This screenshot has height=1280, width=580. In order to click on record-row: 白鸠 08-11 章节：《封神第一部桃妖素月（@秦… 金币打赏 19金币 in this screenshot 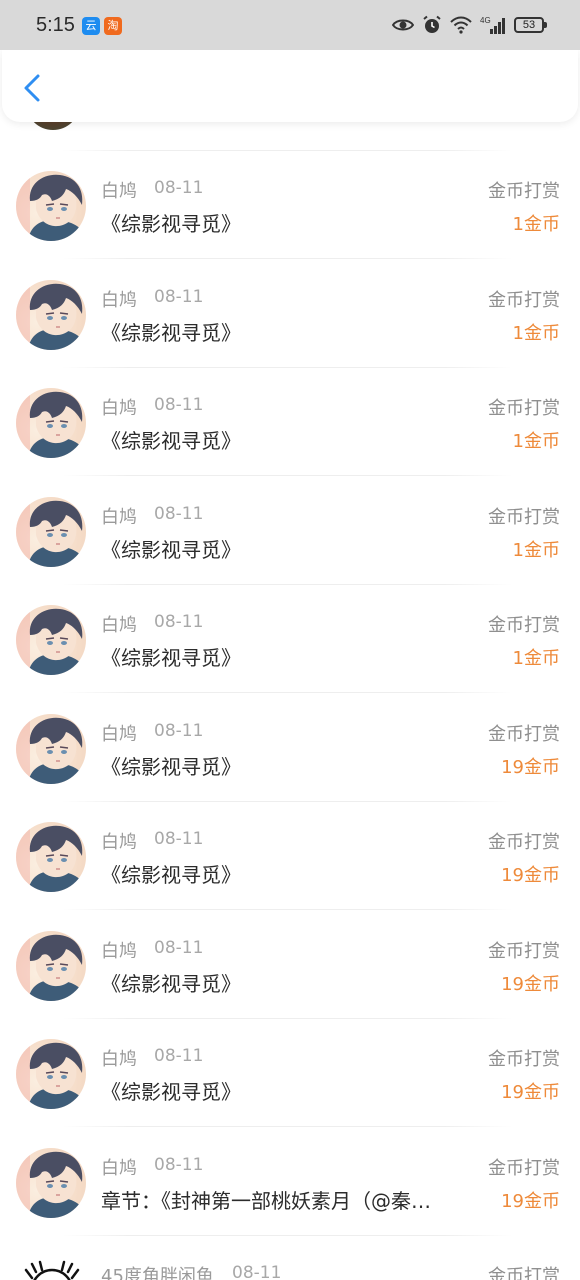, I will do `click(290, 1182)`.